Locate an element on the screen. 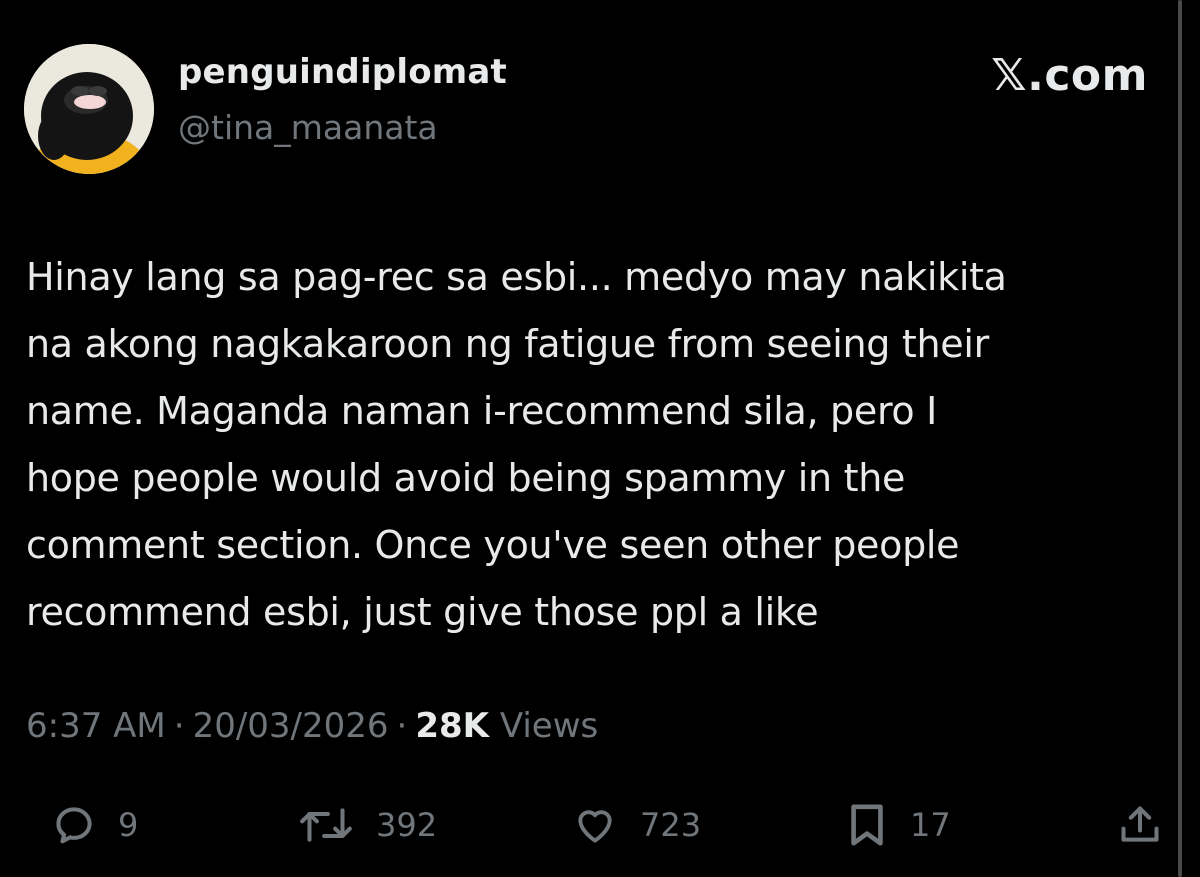 Image resolution: width=1200 pixels, height=877 pixels. scrollbar is located at coordinates (1180, 438).